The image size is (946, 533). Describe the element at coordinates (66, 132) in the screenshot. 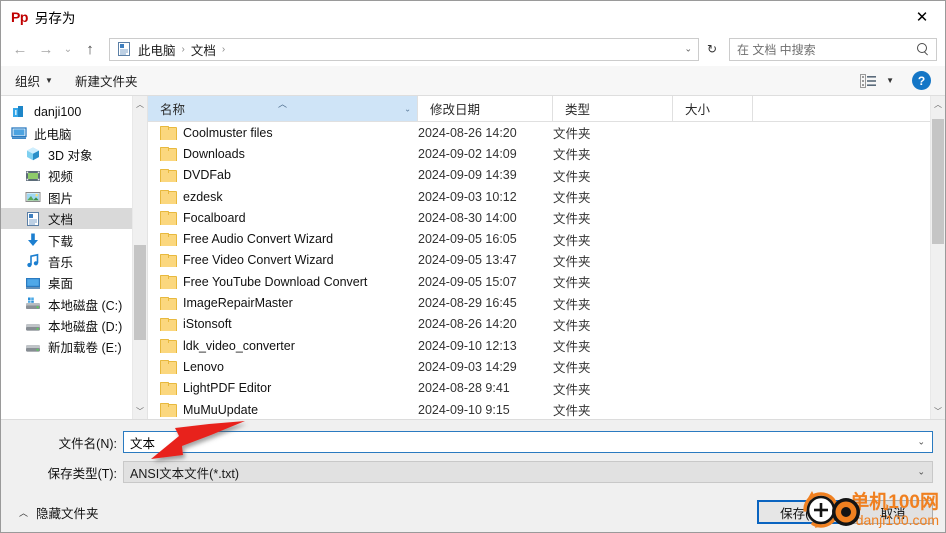

I see `sidebar-item-1: 此电脑` at that location.